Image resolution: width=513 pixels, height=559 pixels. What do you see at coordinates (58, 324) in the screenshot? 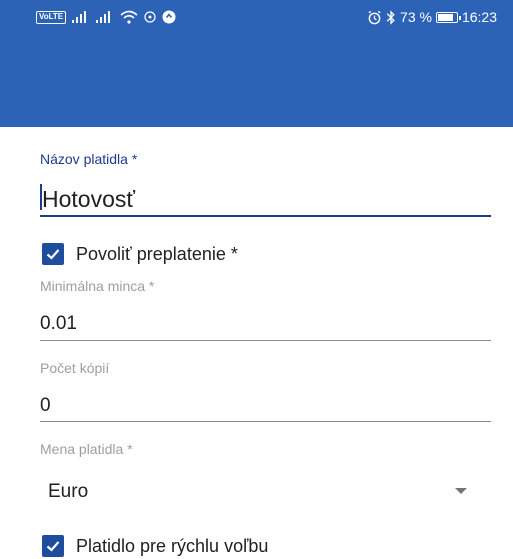
I see `min-coin-input: 0.01` at bounding box center [58, 324].